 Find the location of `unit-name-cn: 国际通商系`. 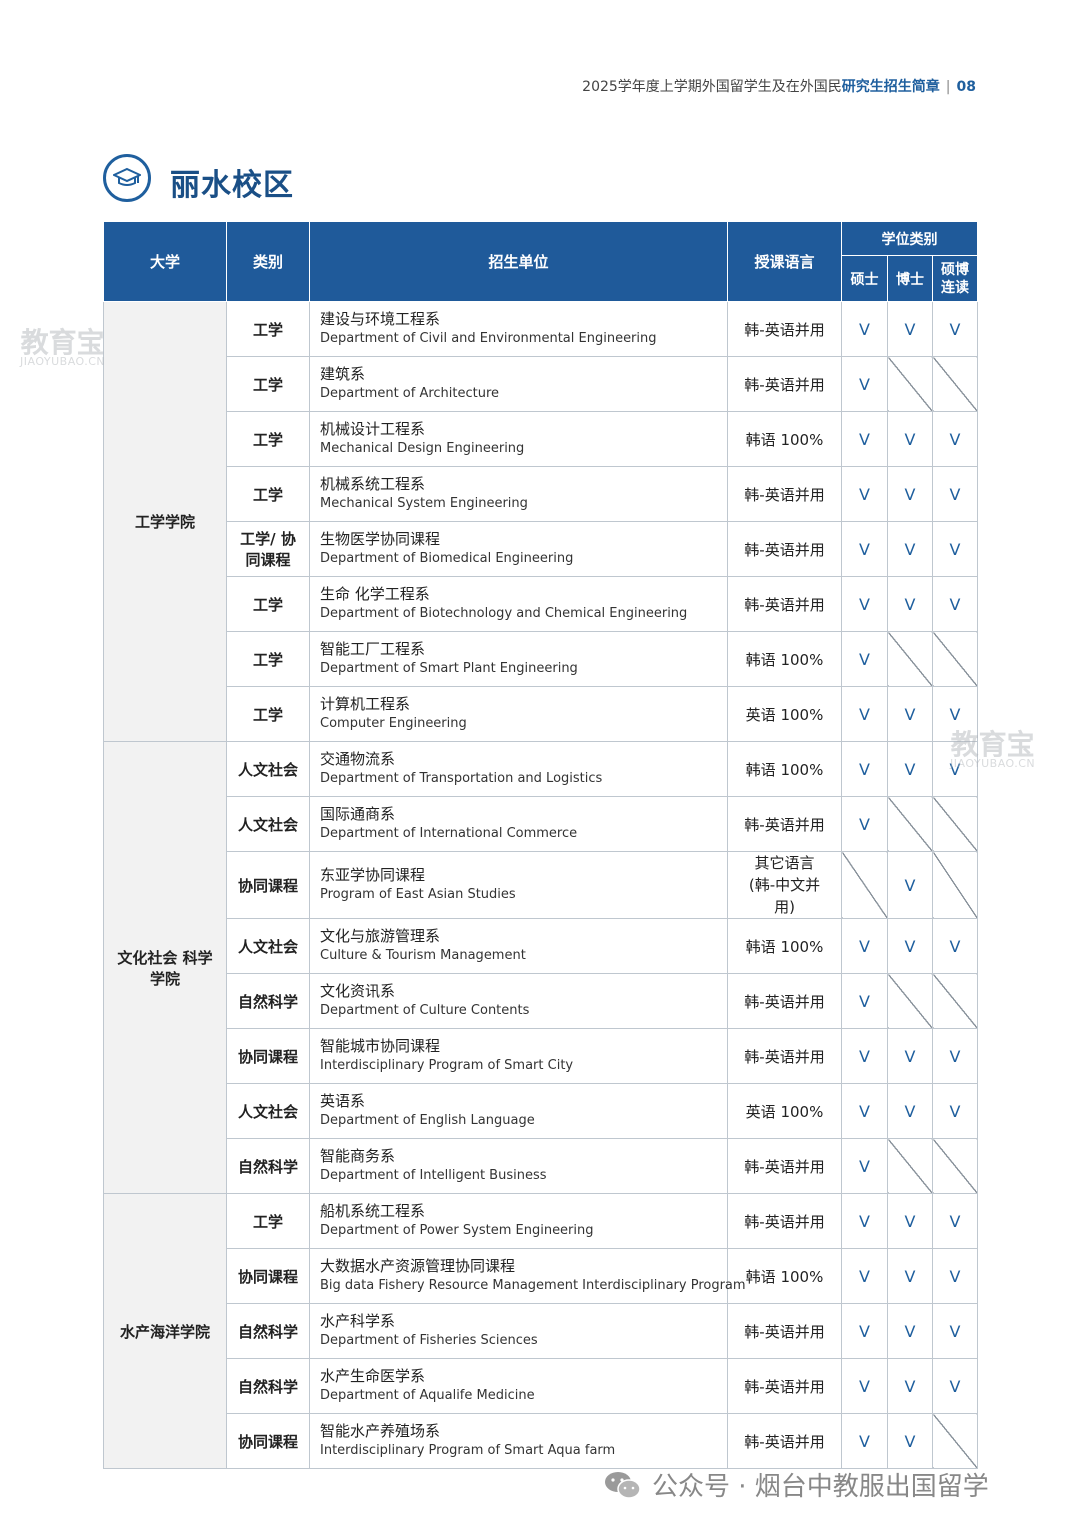

unit-name-cn: 国际通商系 is located at coordinates (358, 814).